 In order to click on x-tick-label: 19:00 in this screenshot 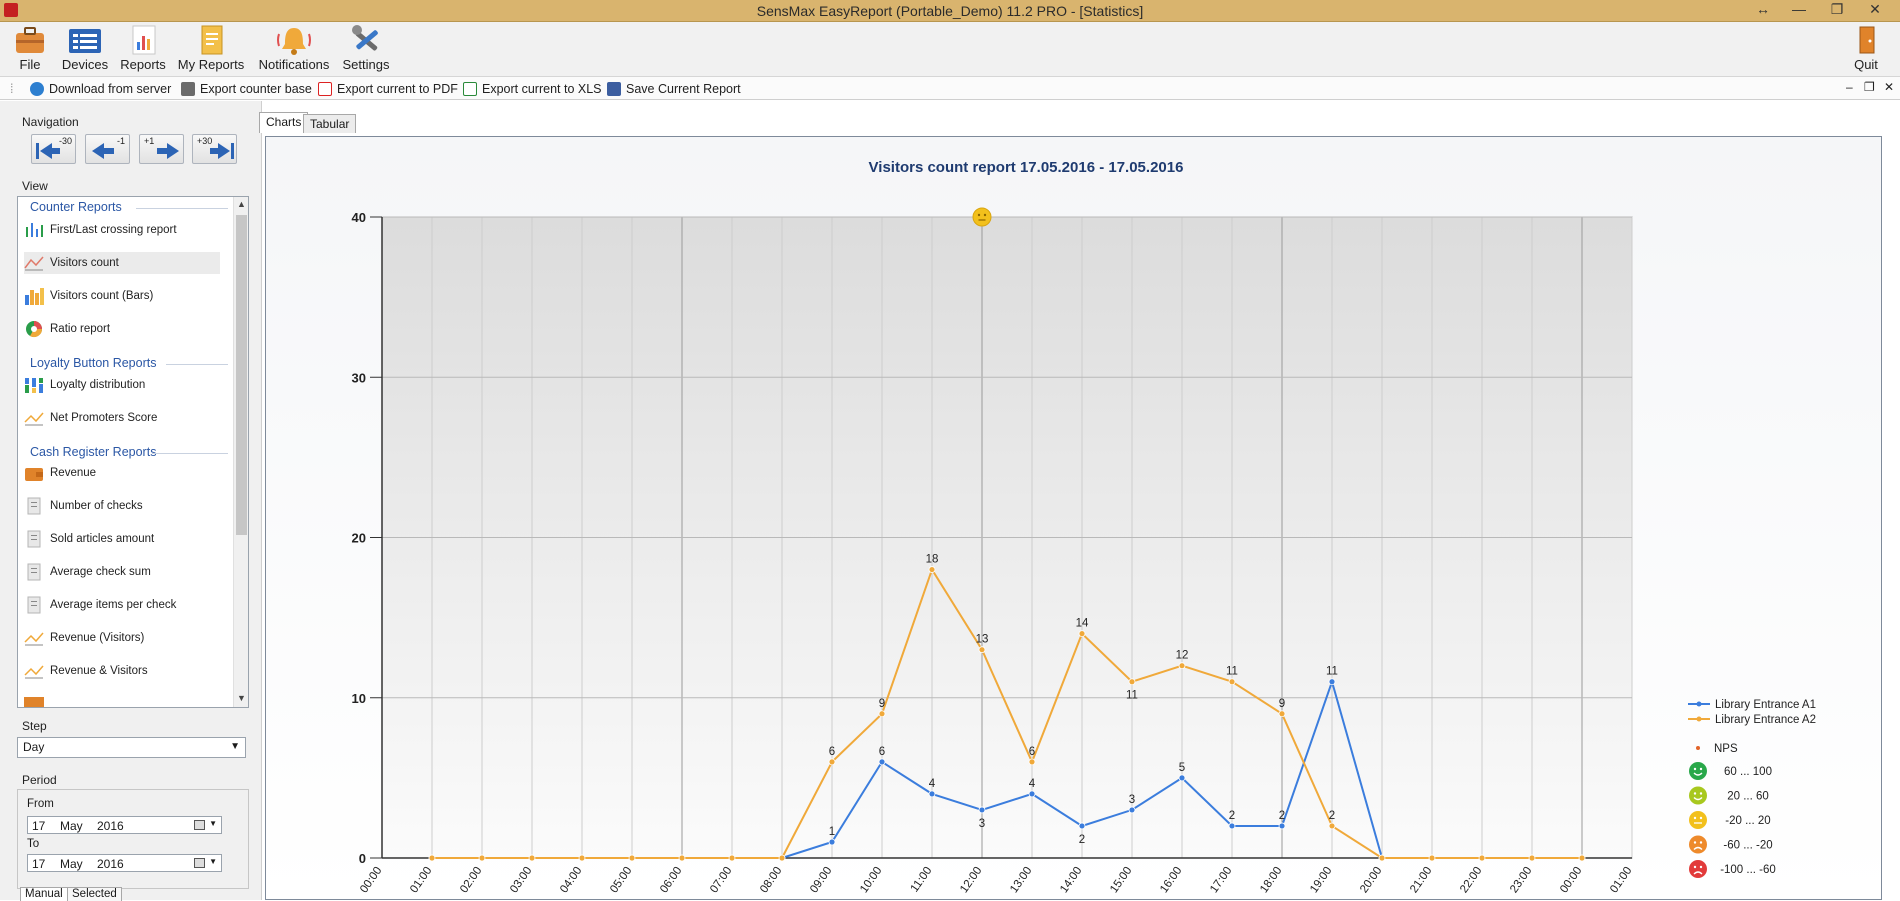, I will do `click(1321, 880)`.